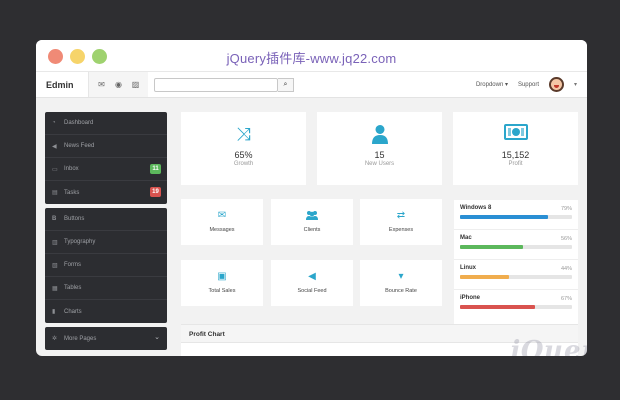  I want to click on os-name: Mac, so click(466, 238).